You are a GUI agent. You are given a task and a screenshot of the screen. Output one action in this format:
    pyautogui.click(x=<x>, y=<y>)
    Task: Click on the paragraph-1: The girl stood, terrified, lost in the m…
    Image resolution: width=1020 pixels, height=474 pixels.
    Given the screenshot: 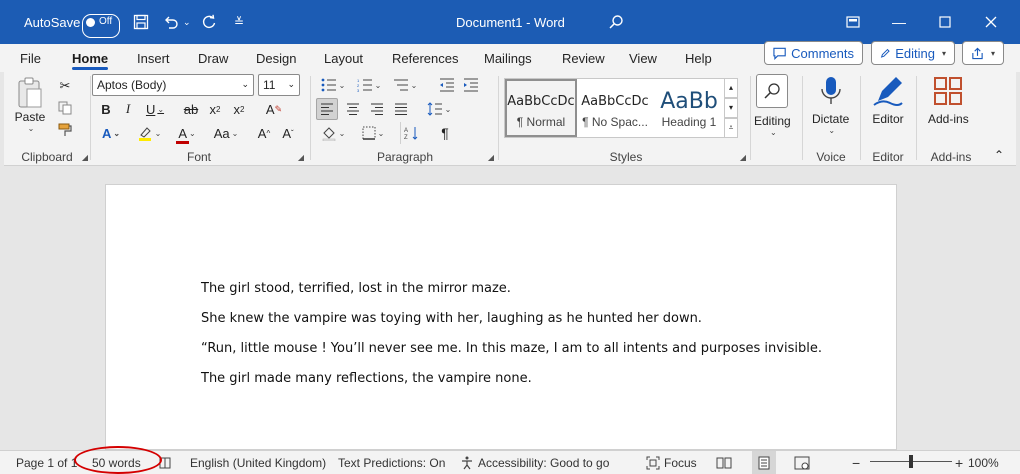 What is the action you would take?
    pyautogui.click(x=356, y=288)
    